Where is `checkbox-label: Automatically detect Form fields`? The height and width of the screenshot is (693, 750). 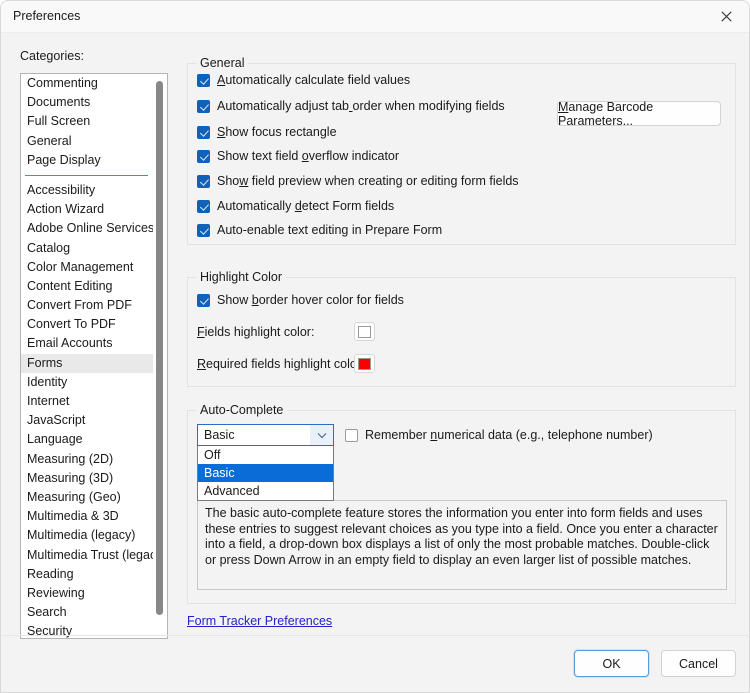 checkbox-label: Automatically detect Form fields is located at coordinates (306, 206).